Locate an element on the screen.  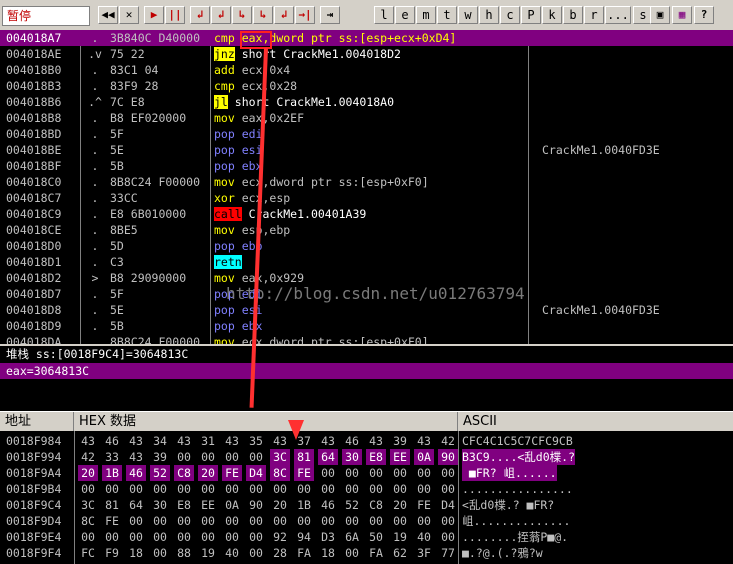
disasm-row: 004018B0. 83C1 04 add ecx,0x4 is located at coordinates (366, 70).